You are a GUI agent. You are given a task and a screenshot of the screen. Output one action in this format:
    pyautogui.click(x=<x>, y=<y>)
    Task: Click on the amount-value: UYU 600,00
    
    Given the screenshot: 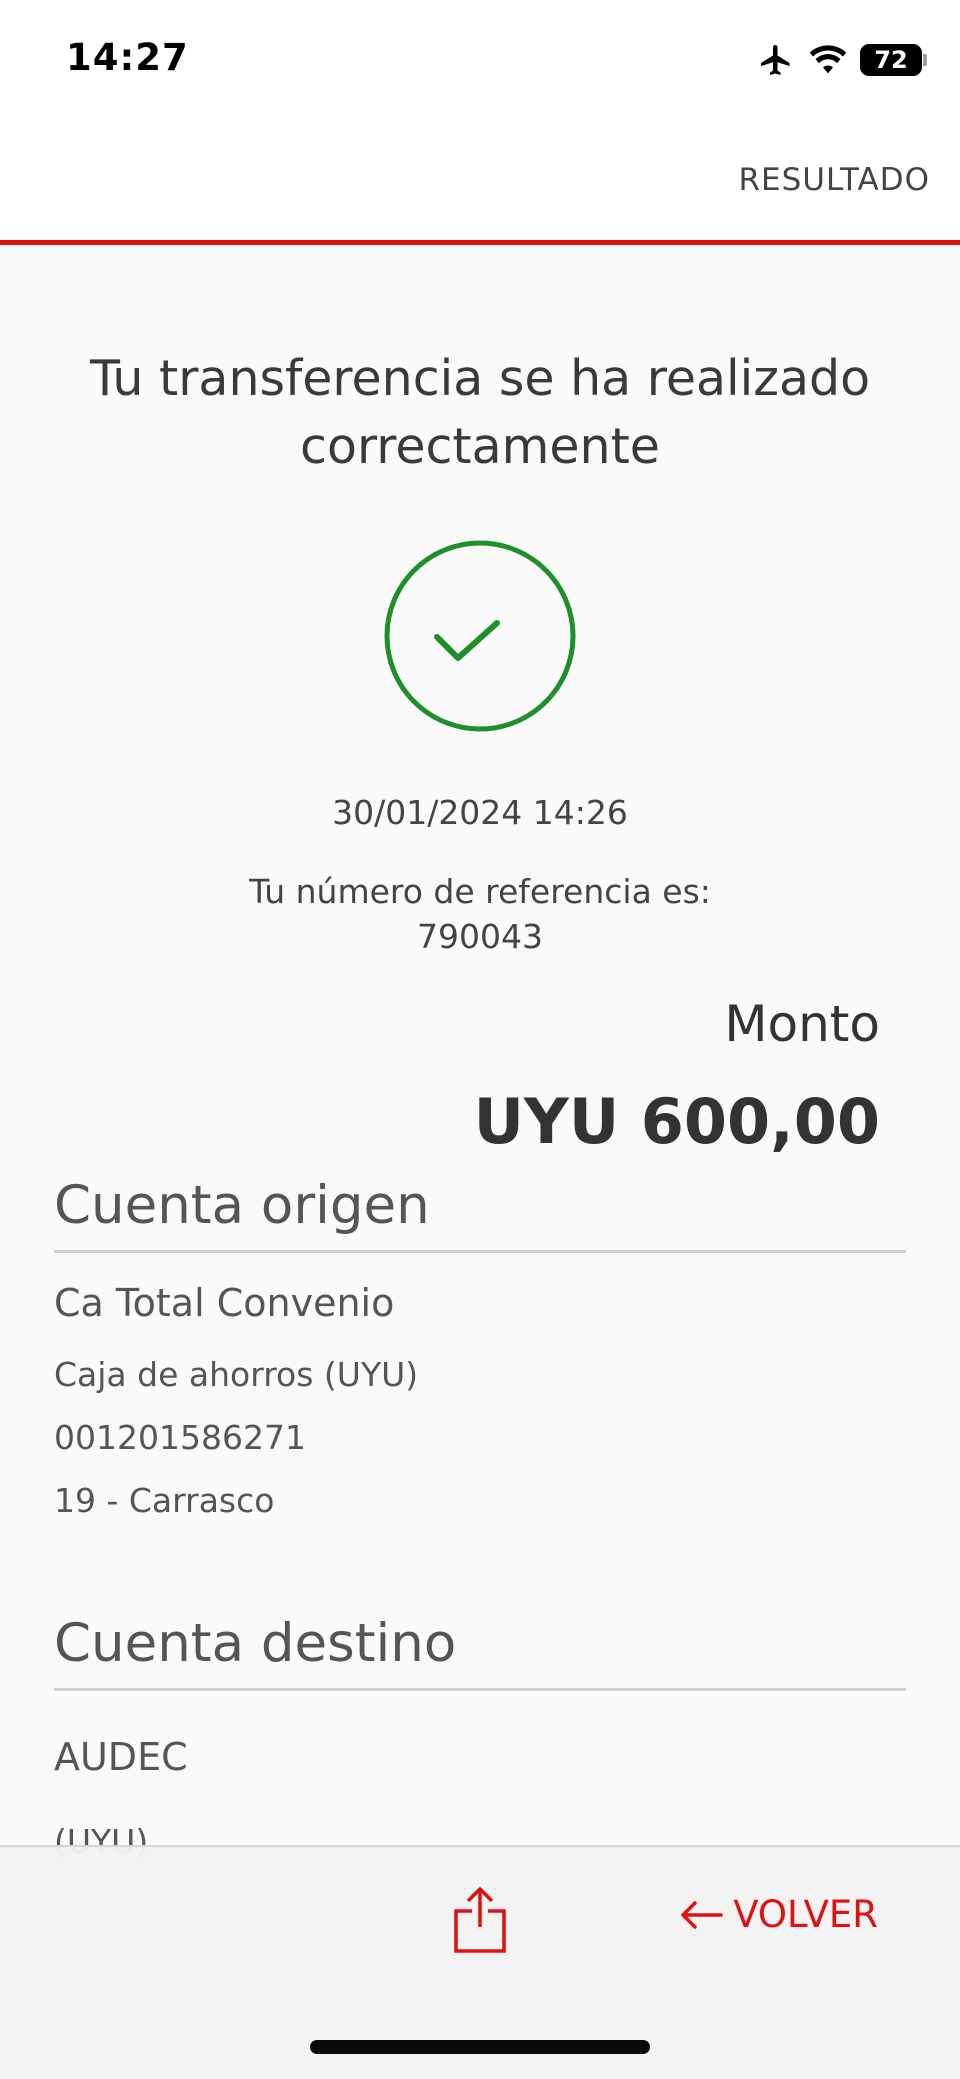 What is the action you would take?
    pyautogui.click(x=676, y=1121)
    